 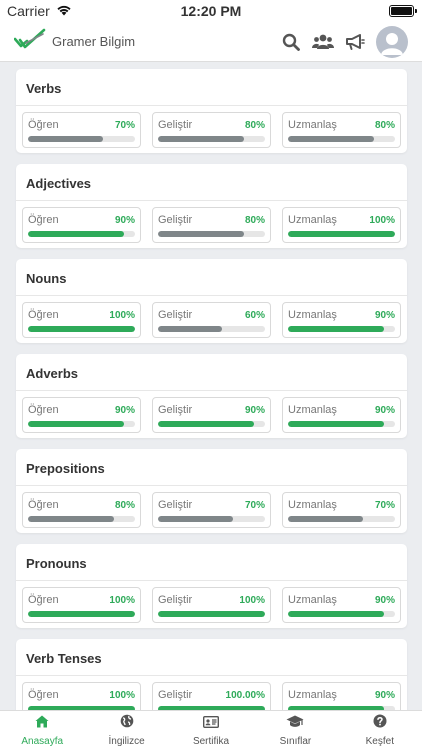 I want to click on stat-header: Öğren 90%, so click(x=81, y=220).